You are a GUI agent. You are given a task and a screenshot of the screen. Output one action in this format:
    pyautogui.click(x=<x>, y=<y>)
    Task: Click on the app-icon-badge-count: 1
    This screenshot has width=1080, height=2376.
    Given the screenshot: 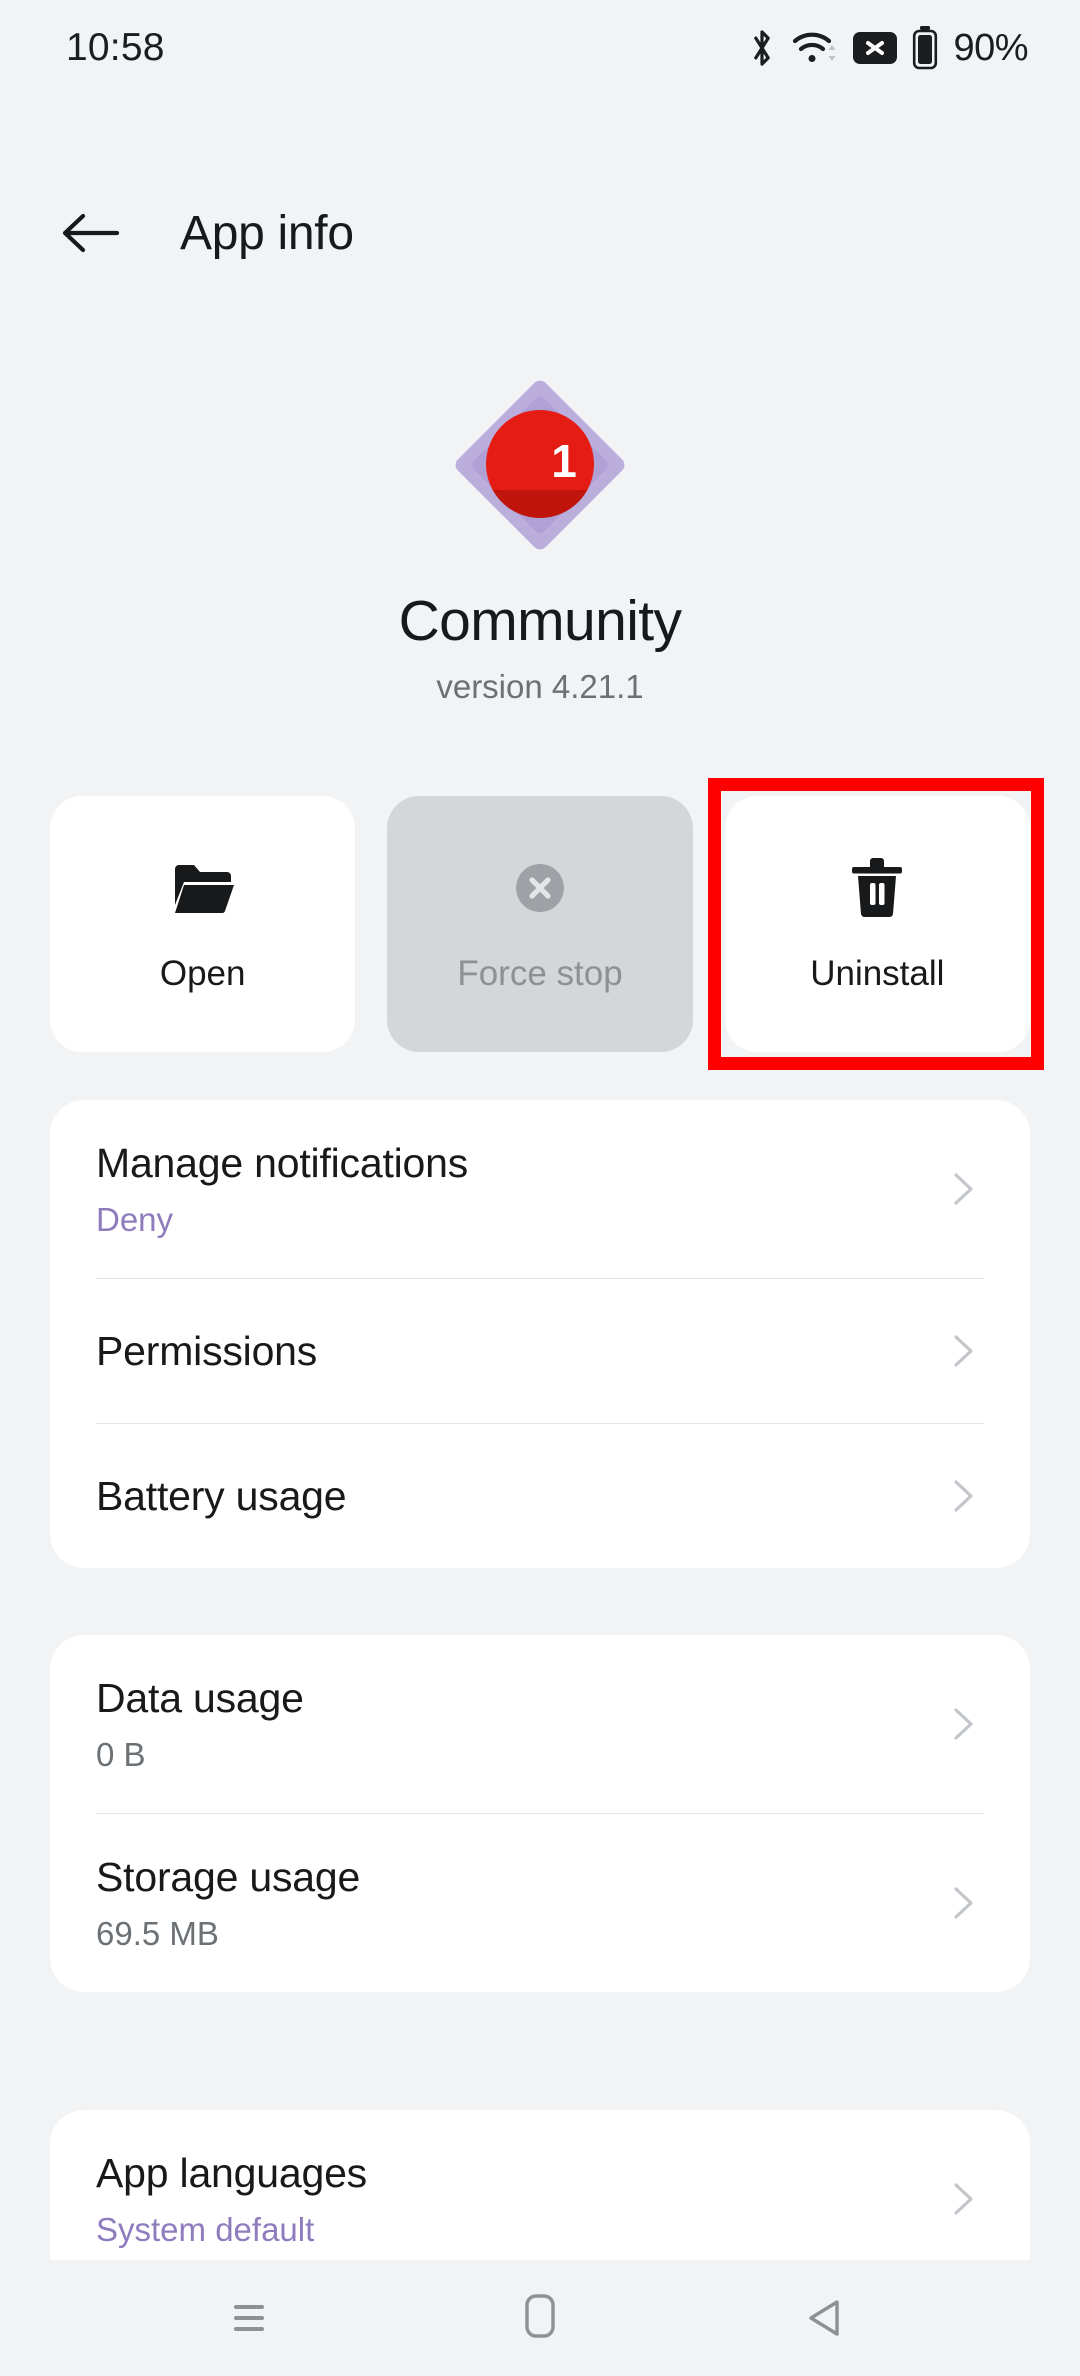 What is the action you would take?
    pyautogui.click(x=564, y=461)
    